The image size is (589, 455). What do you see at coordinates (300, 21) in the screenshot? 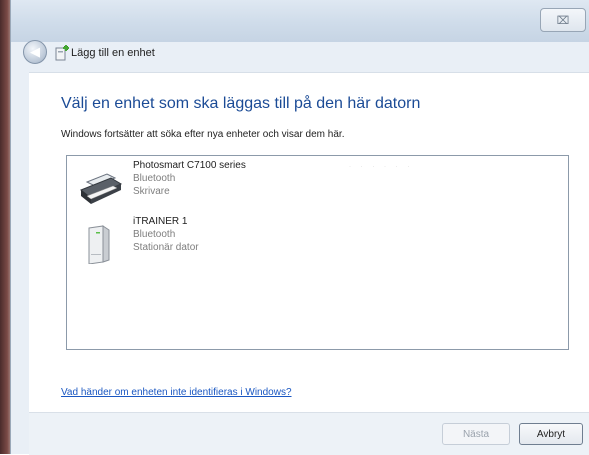
I see `title-bar: ⌧` at bounding box center [300, 21].